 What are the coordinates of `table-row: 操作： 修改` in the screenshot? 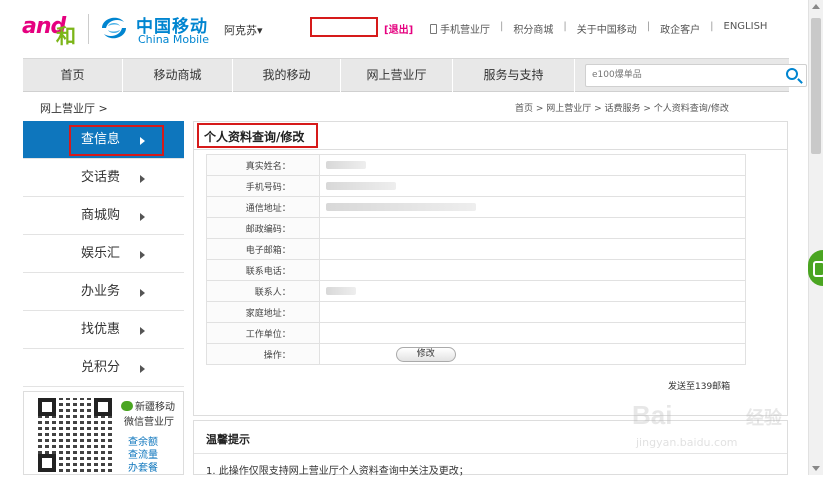 It's located at (476, 354).